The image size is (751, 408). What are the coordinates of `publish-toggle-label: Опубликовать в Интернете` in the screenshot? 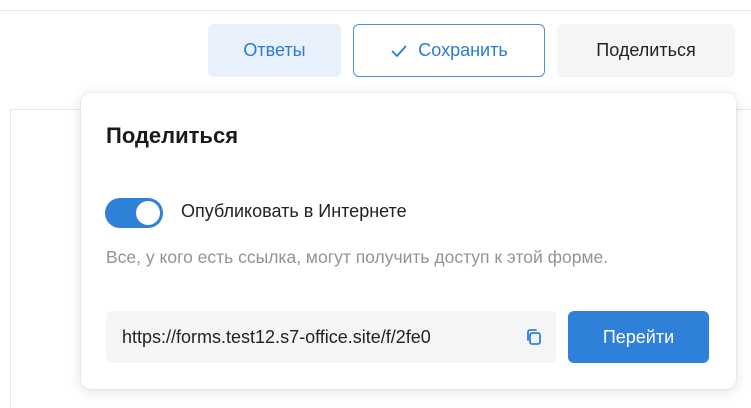 It's located at (294, 211).